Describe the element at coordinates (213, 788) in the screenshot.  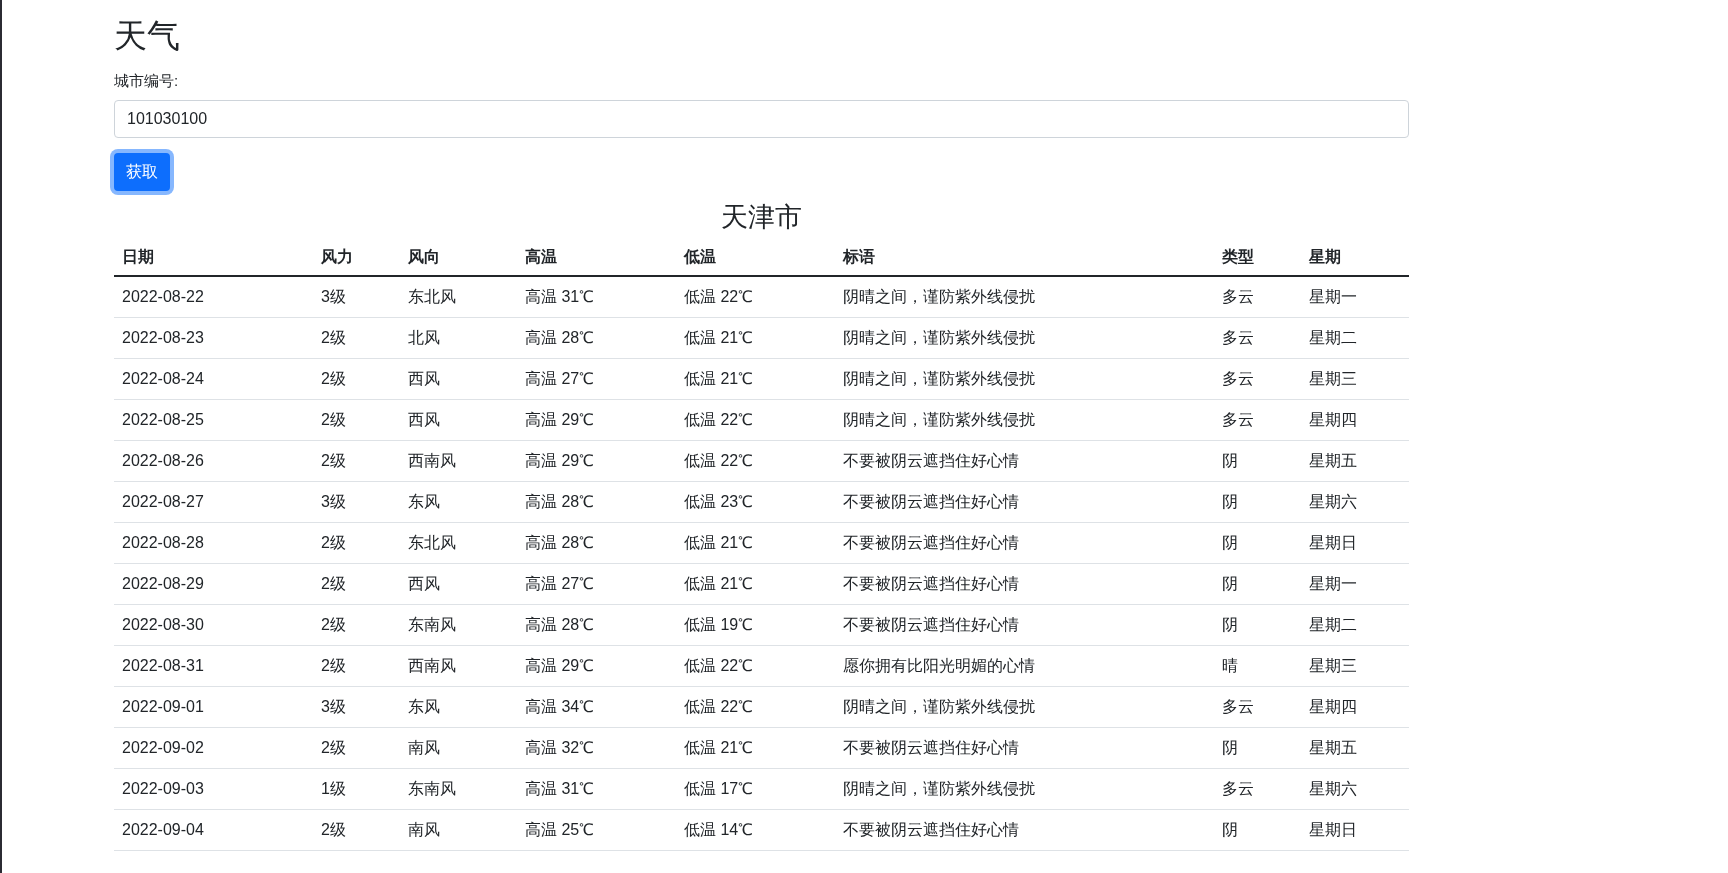
I see `table-cell: 2022-09-03` at that location.